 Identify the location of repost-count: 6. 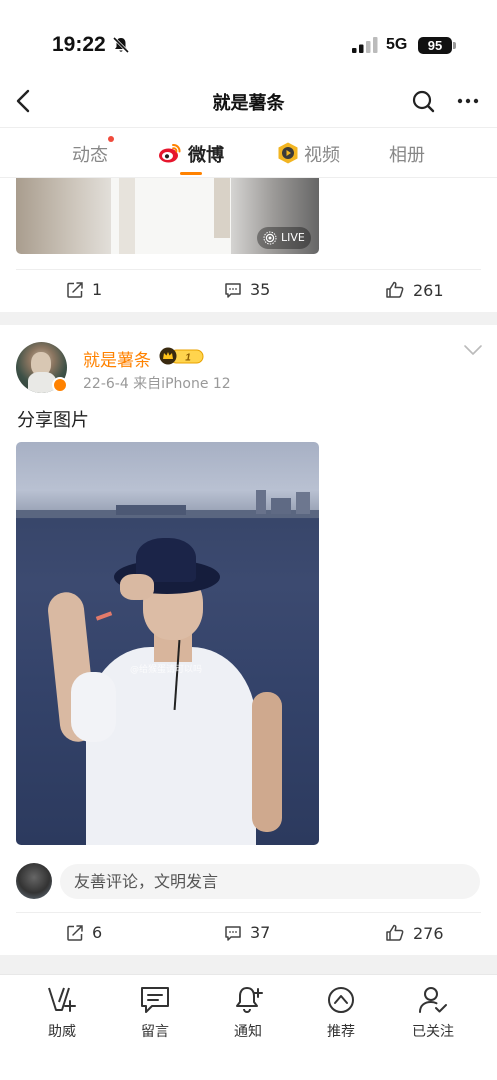
(97, 932).